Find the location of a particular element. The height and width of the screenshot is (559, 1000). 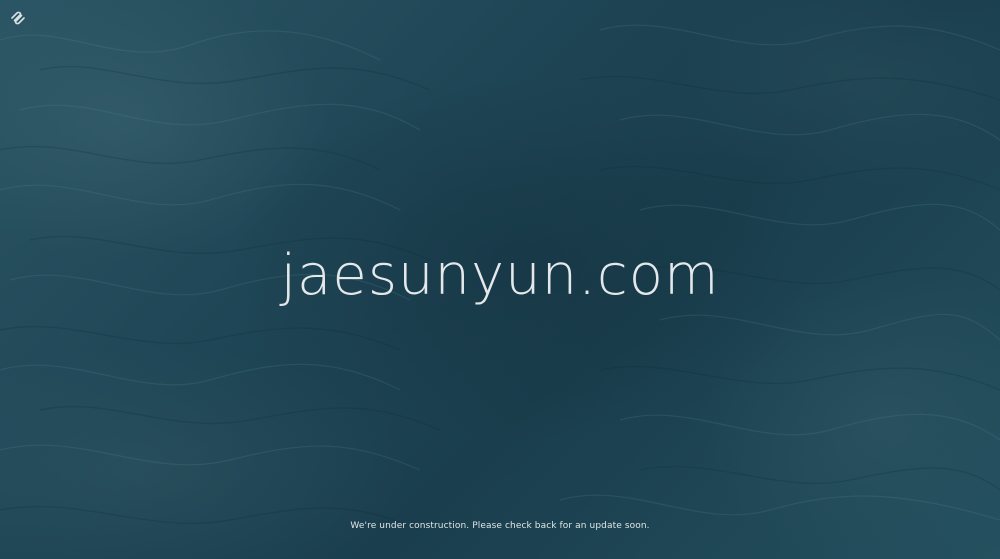

site-title: jaesunyun.com is located at coordinates (500, 275).